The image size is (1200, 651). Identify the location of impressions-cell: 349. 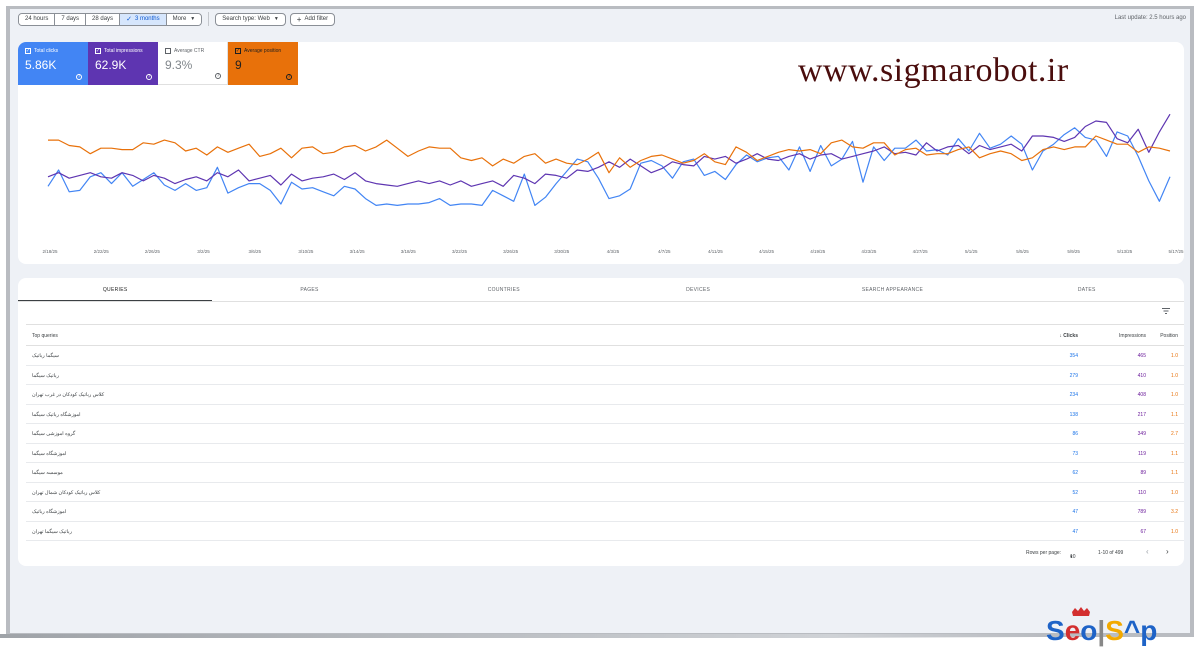
(1141, 434).